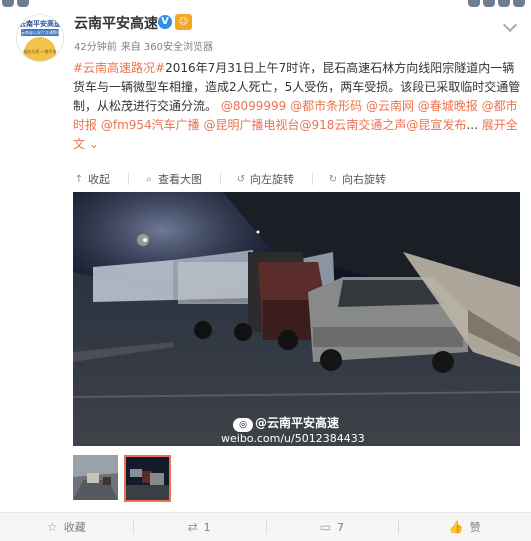  Describe the element at coordinates (180, 179) in the screenshot. I see `view-large-label: 查看大图` at that location.